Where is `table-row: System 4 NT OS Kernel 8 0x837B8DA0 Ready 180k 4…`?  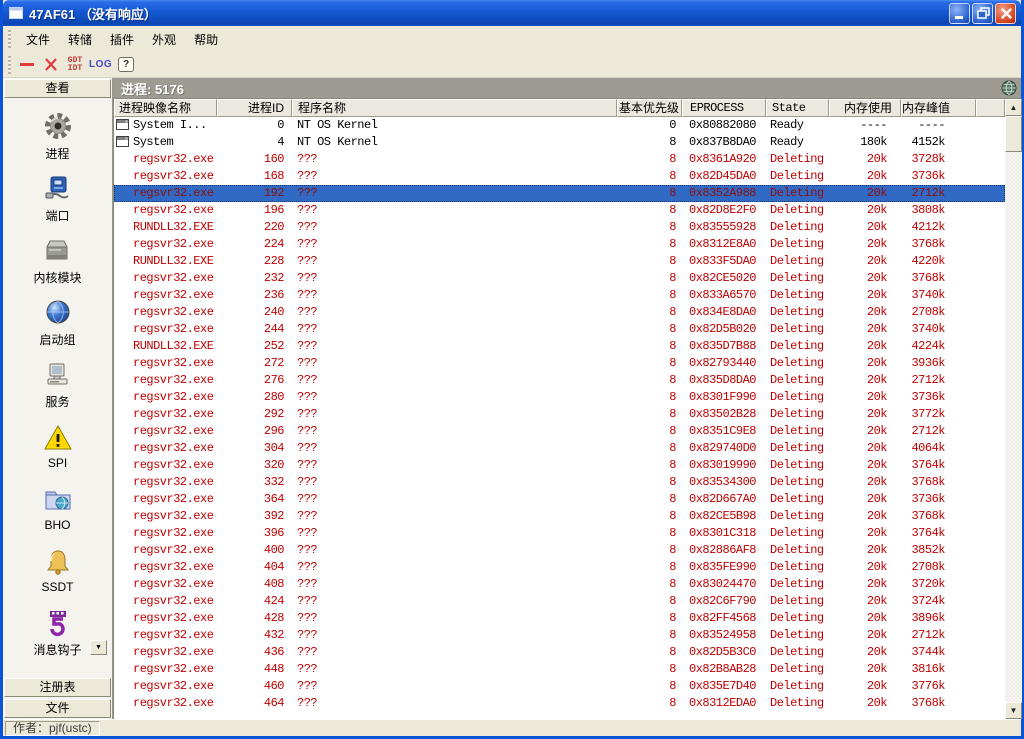
table-row: System 4 NT OS Kernel 8 0x837B8DA0 Ready 180k 4… is located at coordinates (559, 142).